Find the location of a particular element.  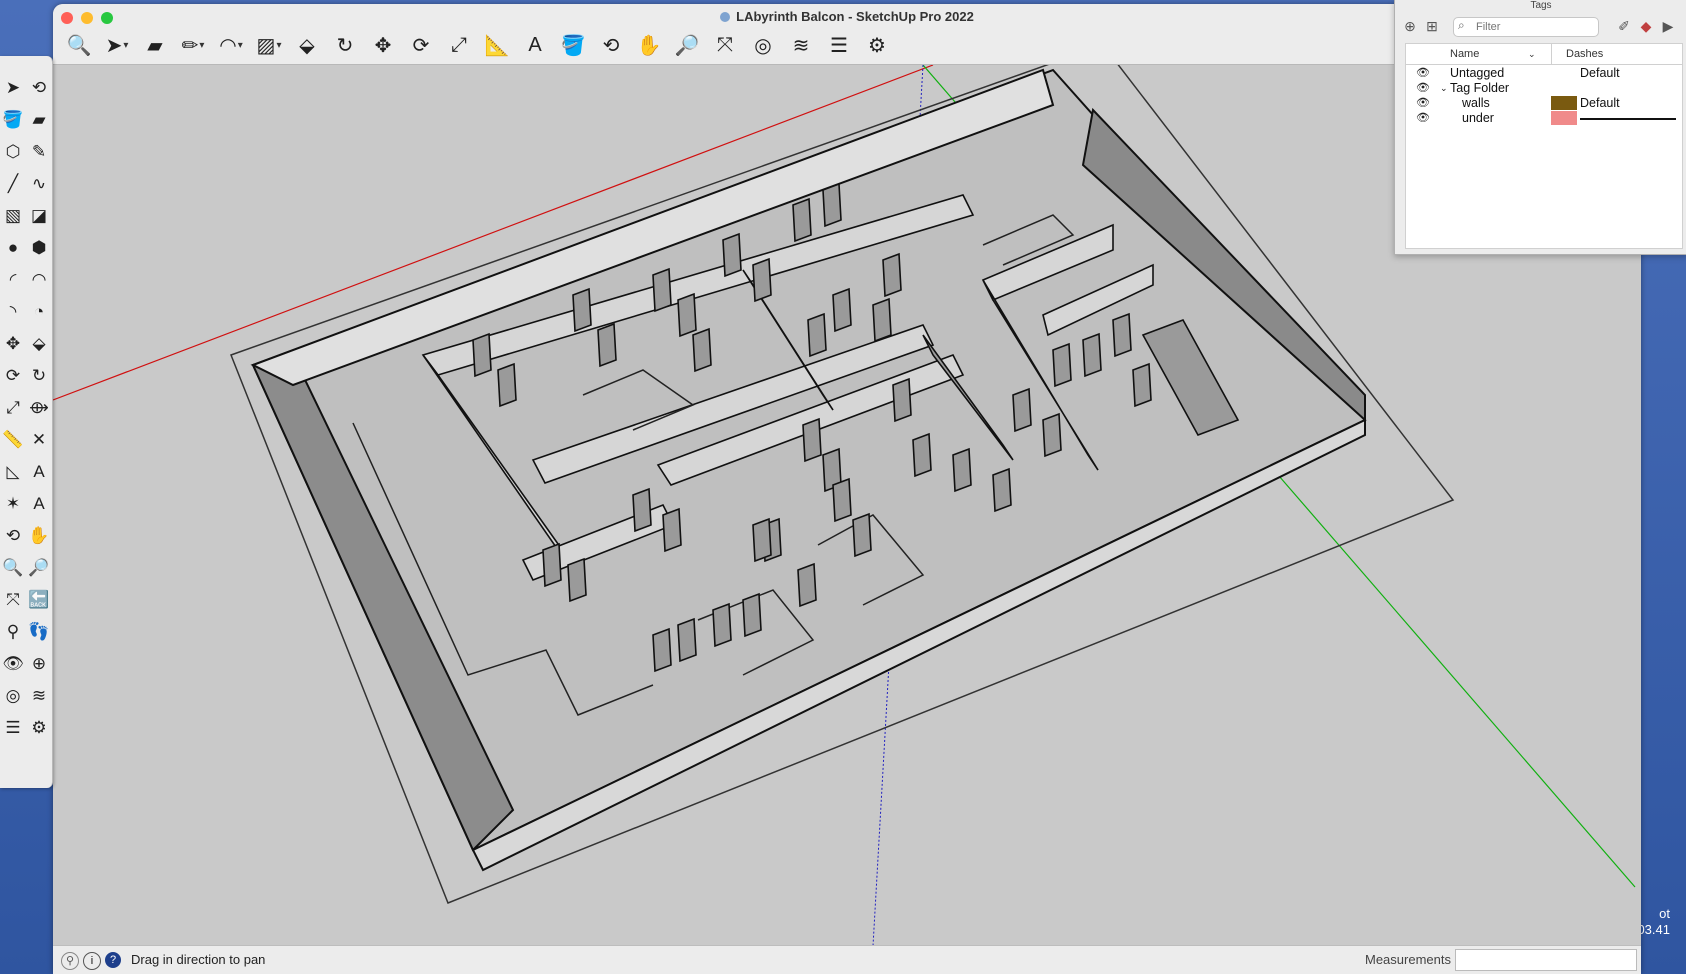

protractor-icon: ◺ is located at coordinates (13, 472).